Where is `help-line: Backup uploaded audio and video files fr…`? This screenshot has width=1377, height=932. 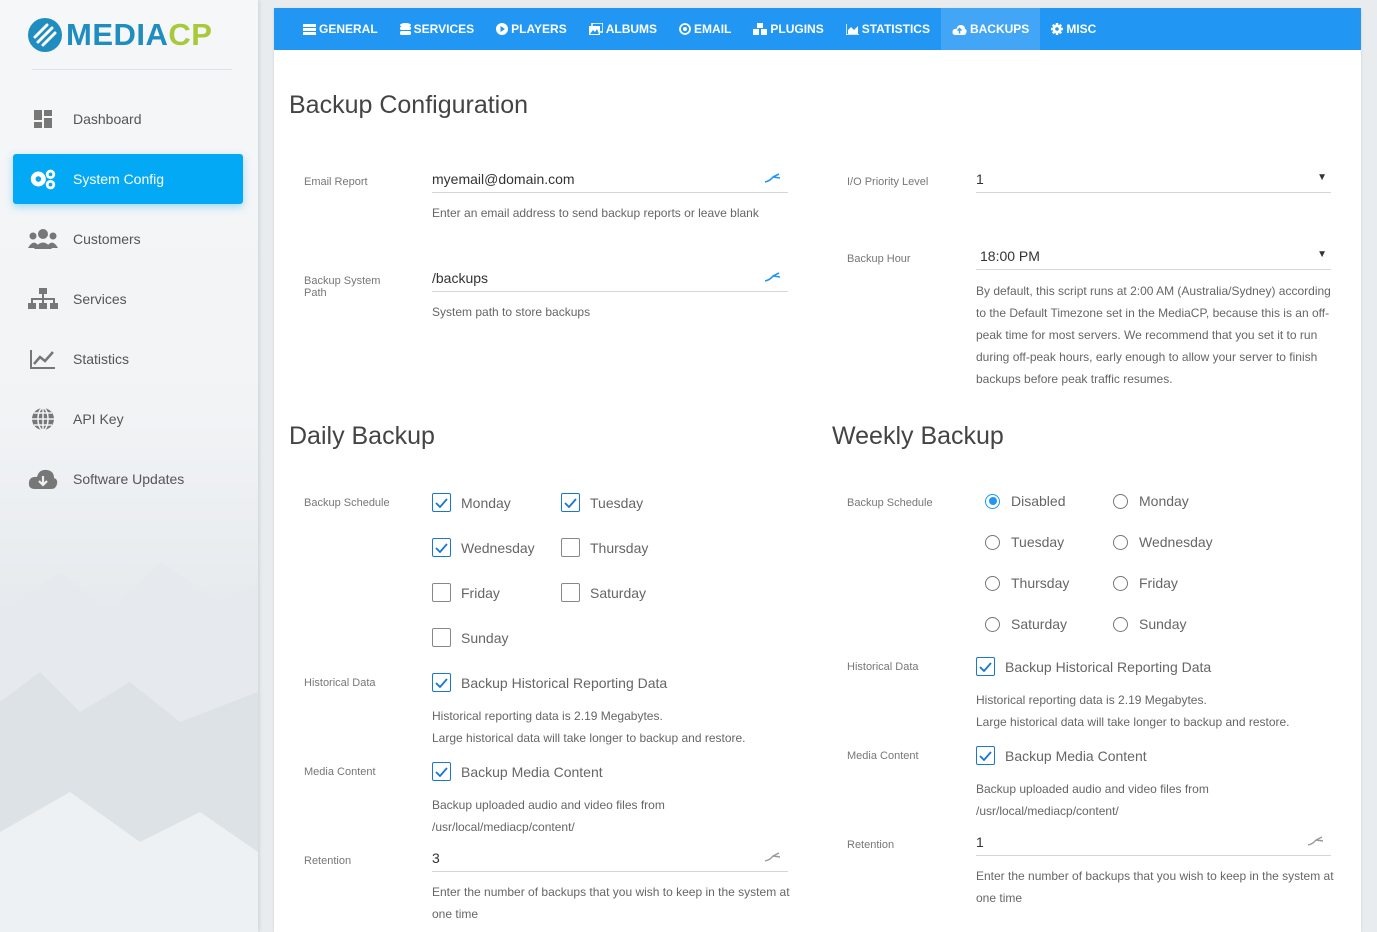
help-line: Backup uploaded audio and video files fr… is located at coordinates (548, 805).